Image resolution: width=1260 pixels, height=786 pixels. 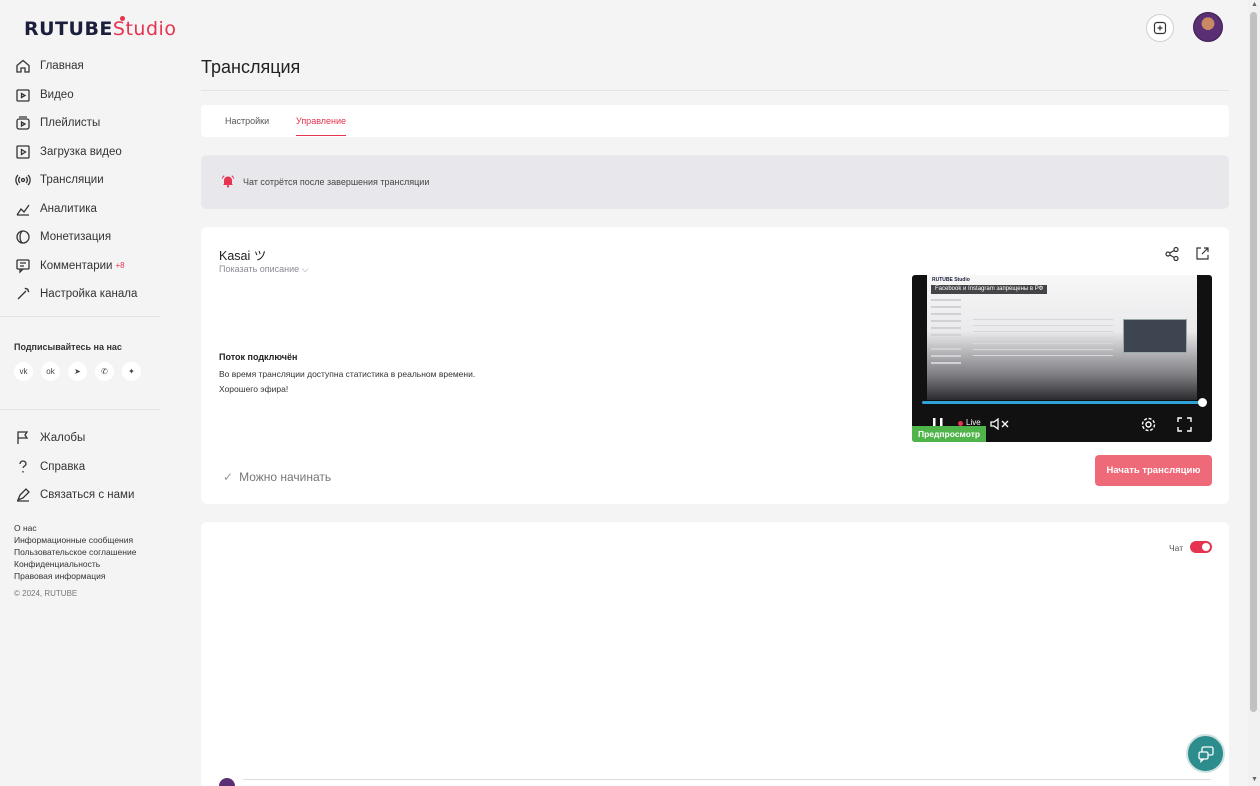 I want to click on playlist-icon, so click(x=22, y=123).